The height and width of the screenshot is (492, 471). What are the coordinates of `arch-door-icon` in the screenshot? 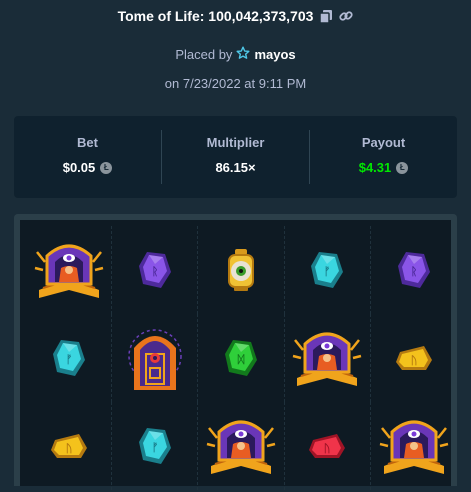 It's located at (155, 359).